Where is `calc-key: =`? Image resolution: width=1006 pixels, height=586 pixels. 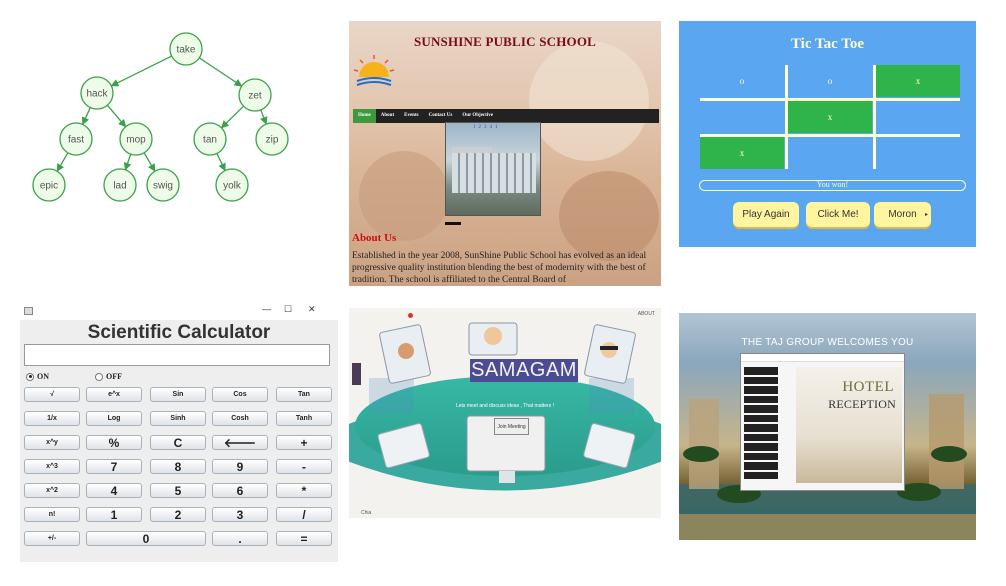 calc-key: = is located at coordinates (304, 538).